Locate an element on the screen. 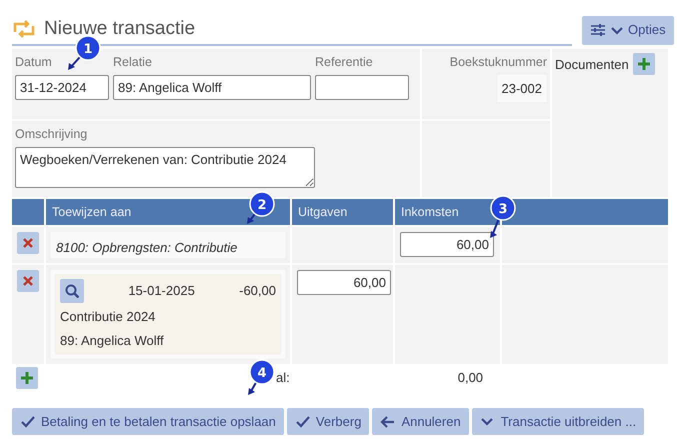 This screenshot has height=439, width=677. column-header is located at coordinates (28, 212).